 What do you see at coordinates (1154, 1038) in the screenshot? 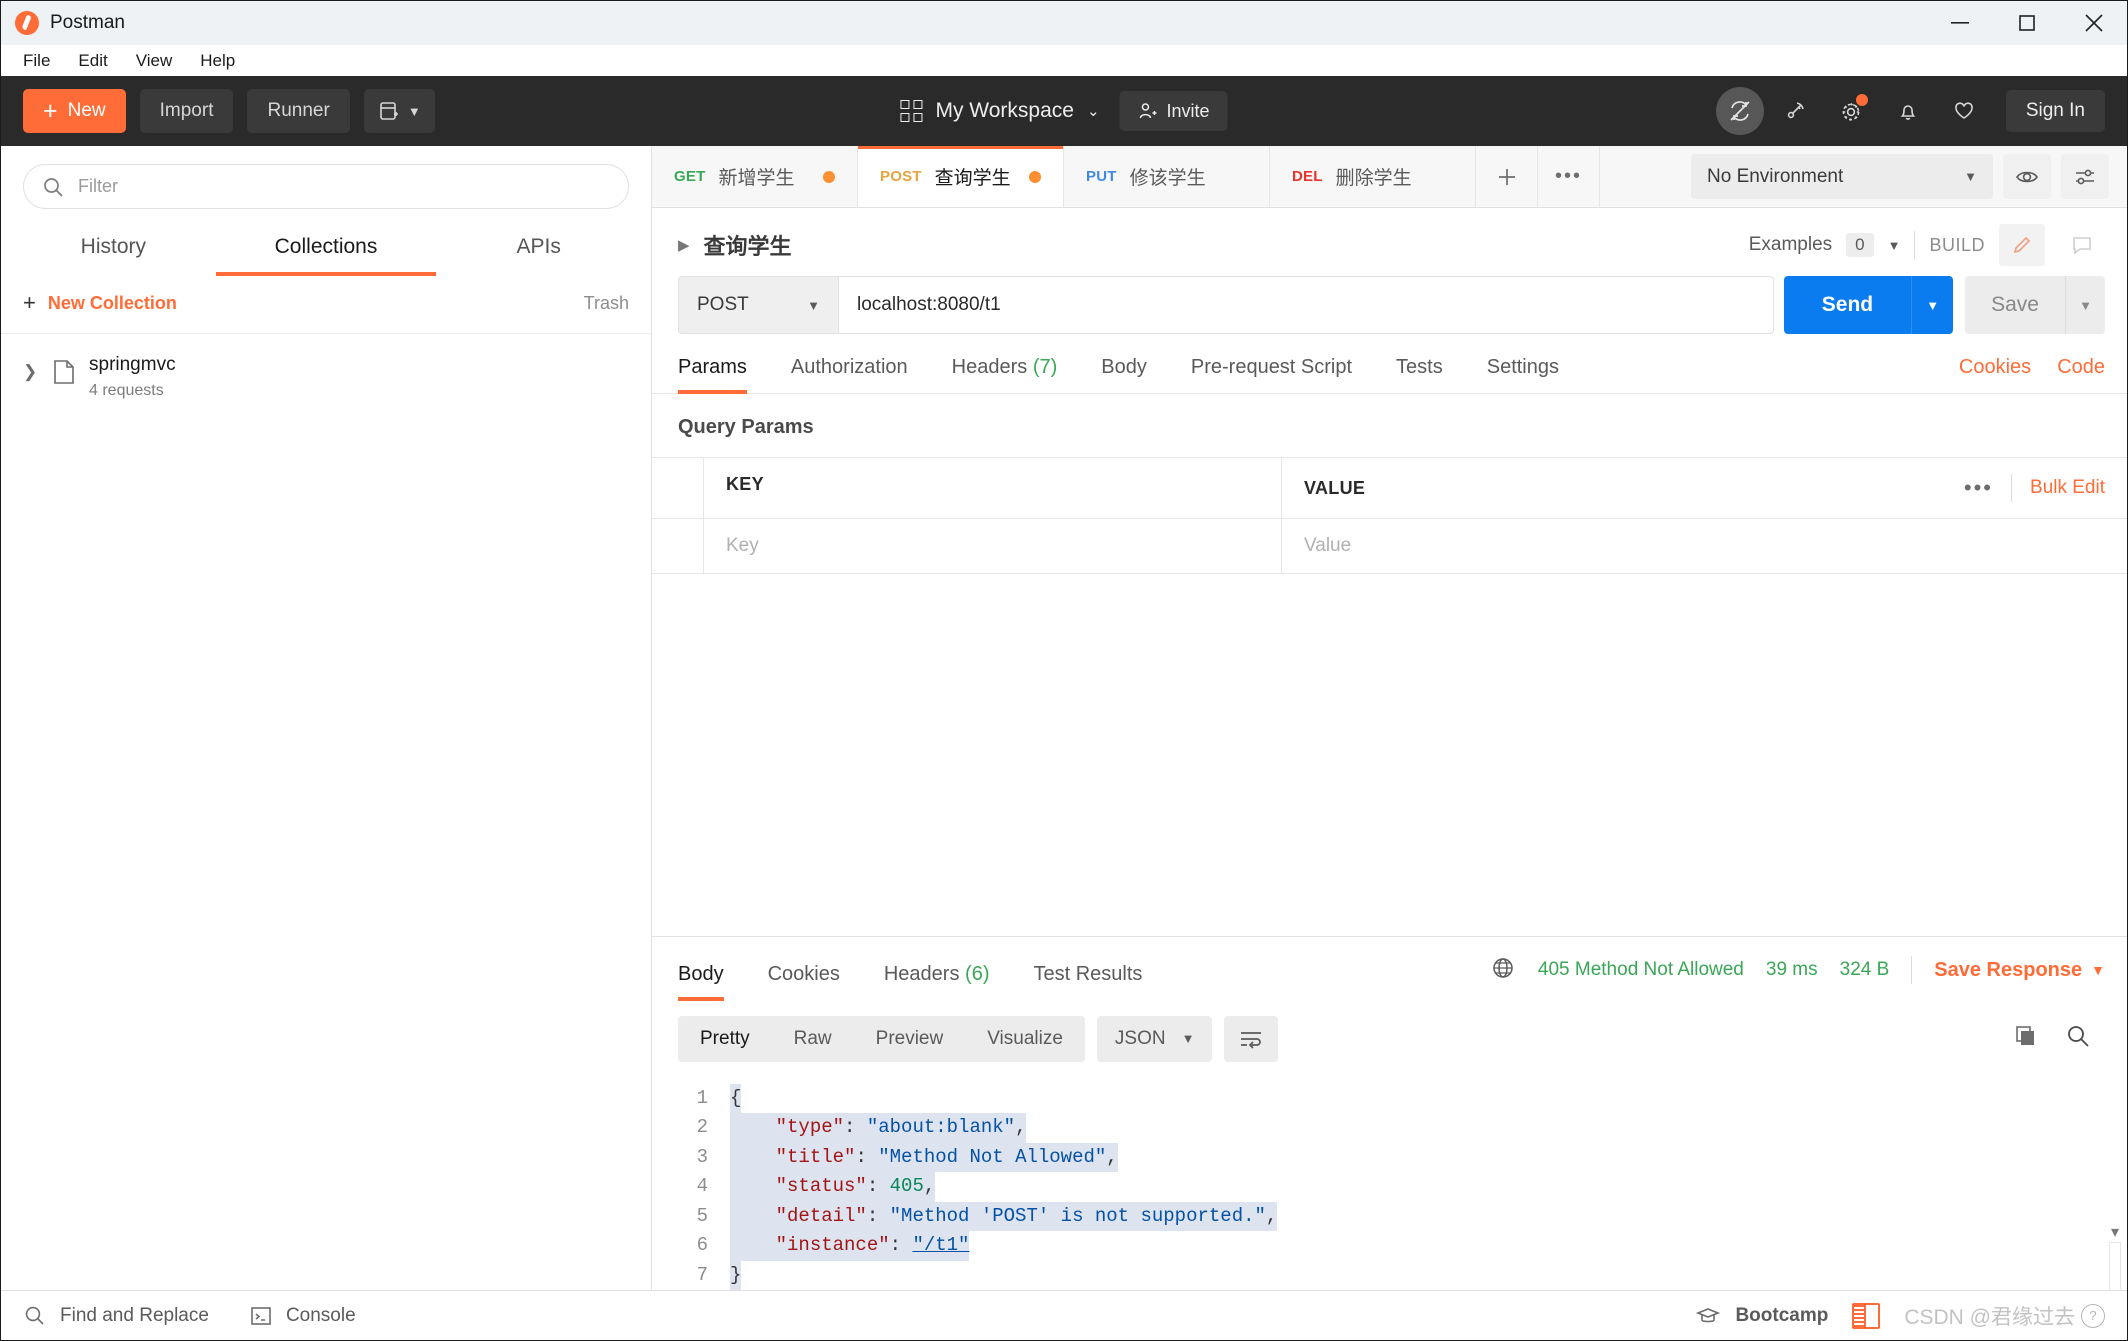
I see `response-format-select: JSON ▼` at bounding box center [1154, 1038].